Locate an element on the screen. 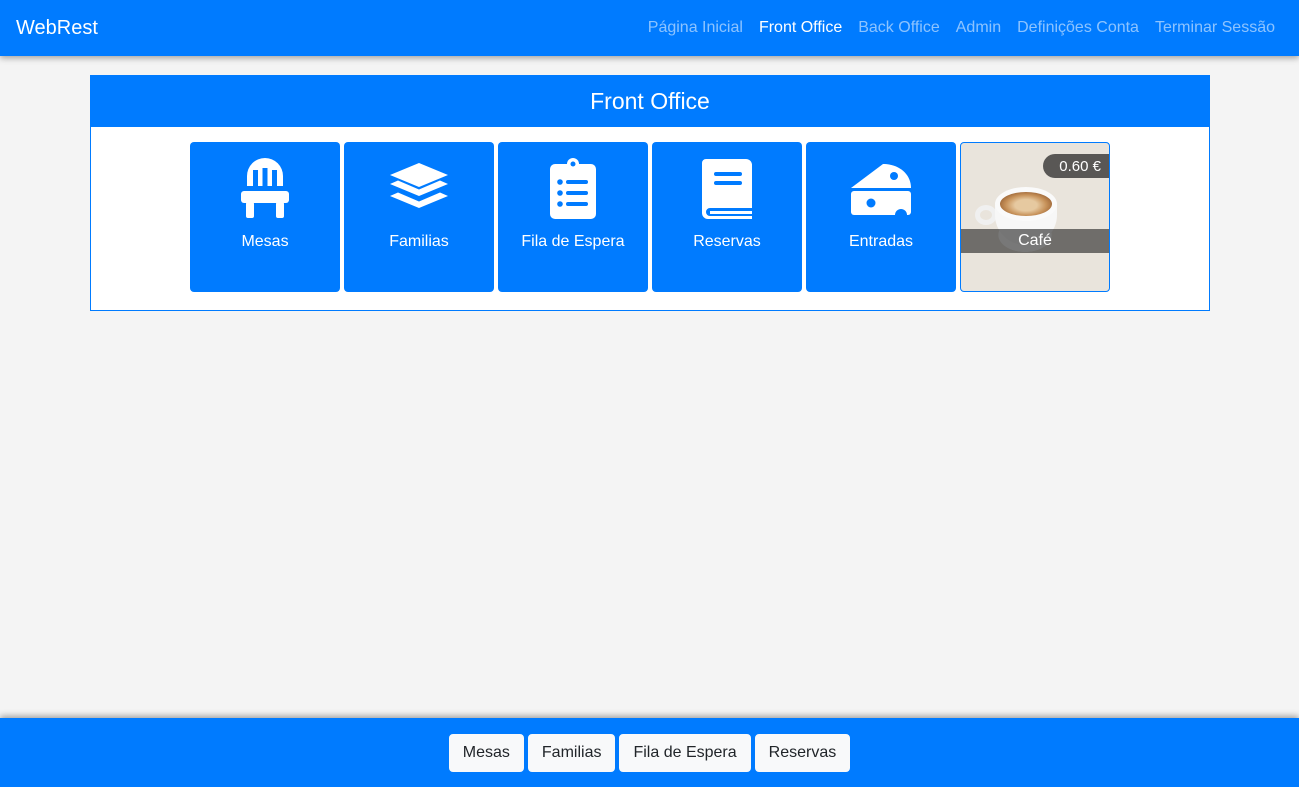 The height and width of the screenshot is (787, 1299). tile-cafe: 0.60 € Café is located at coordinates (1035, 217).